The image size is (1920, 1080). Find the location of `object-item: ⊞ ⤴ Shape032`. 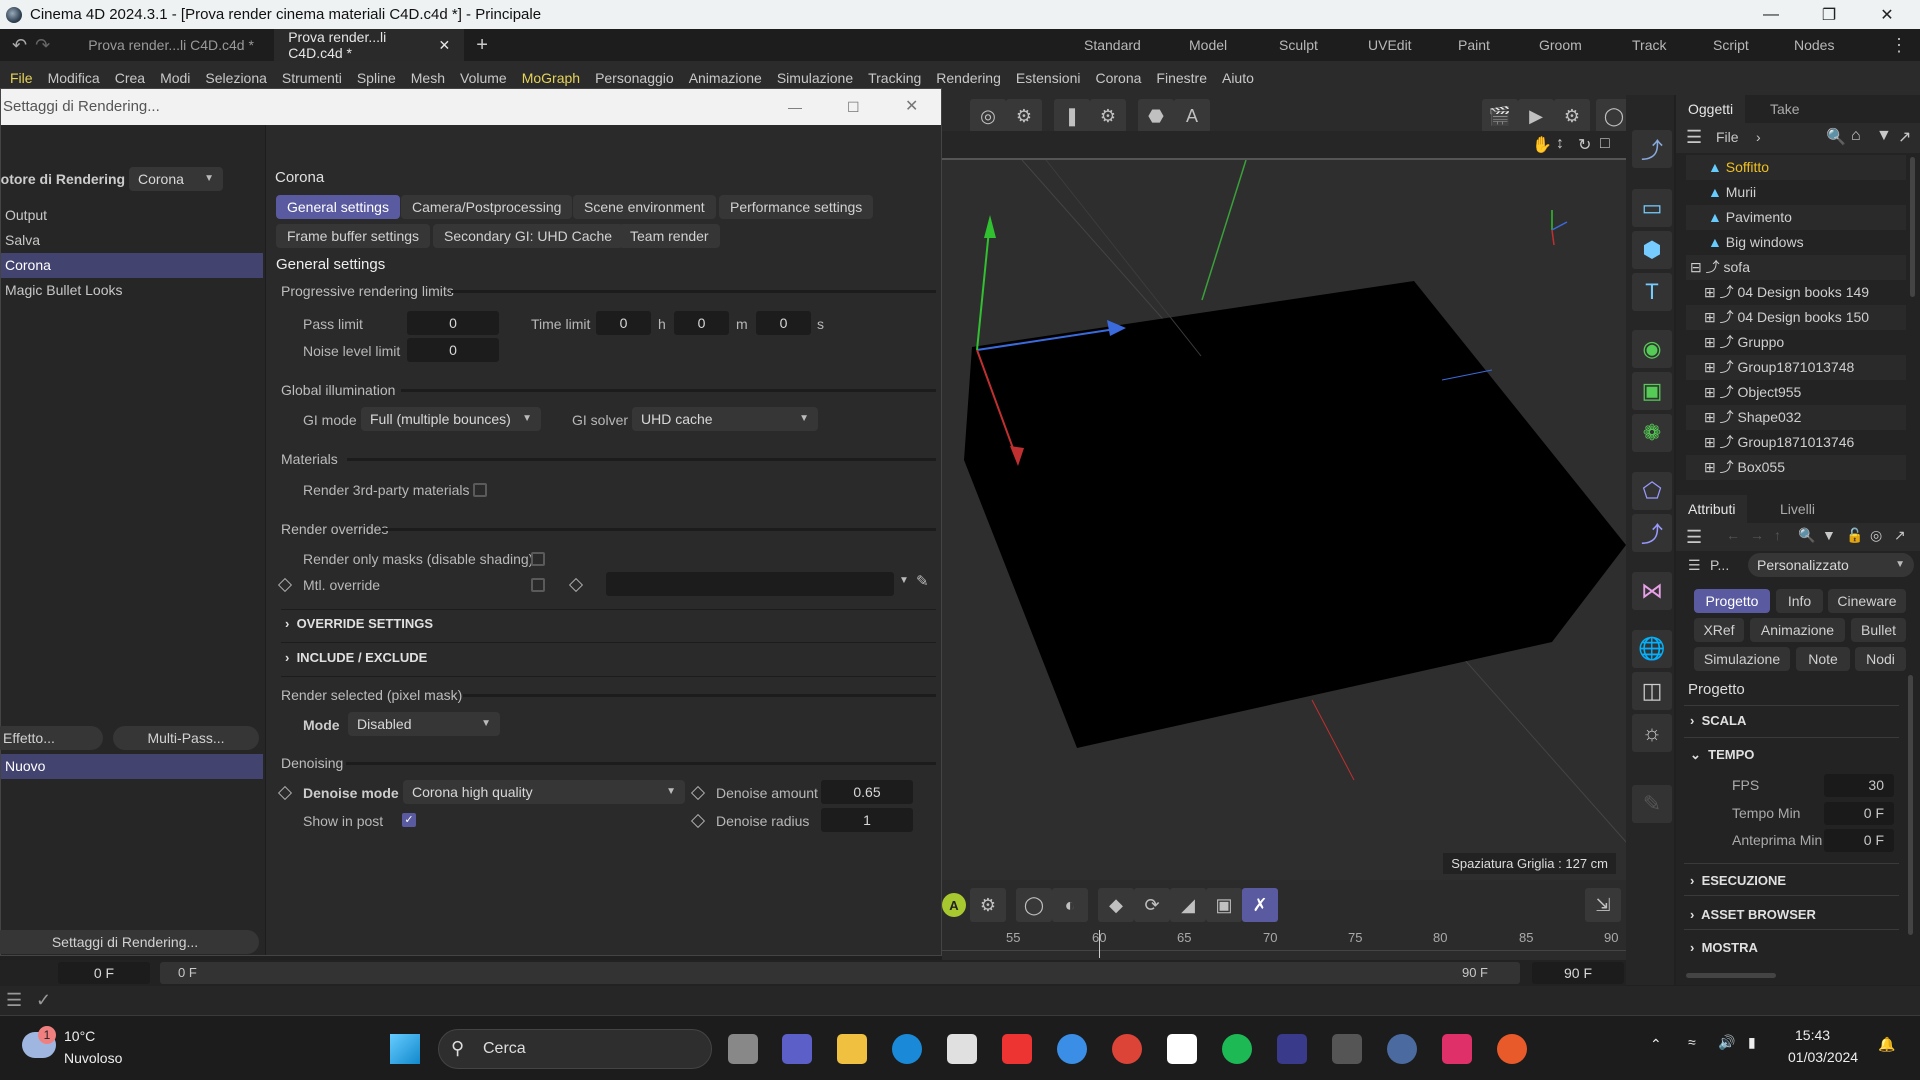

object-item: ⊞ ⤴ Shape032 is located at coordinates (1796, 417).